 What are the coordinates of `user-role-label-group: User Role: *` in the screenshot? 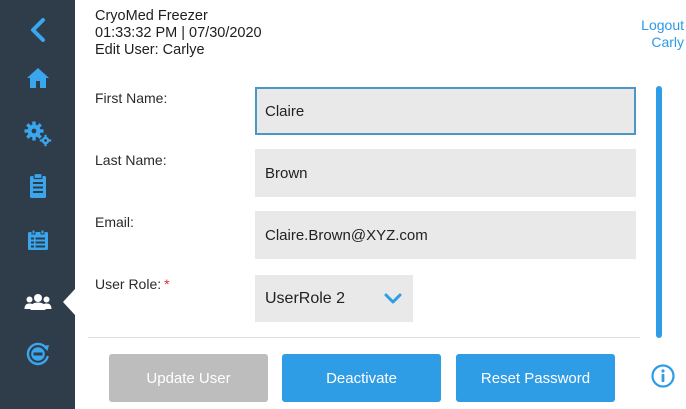 It's located at (132, 284).